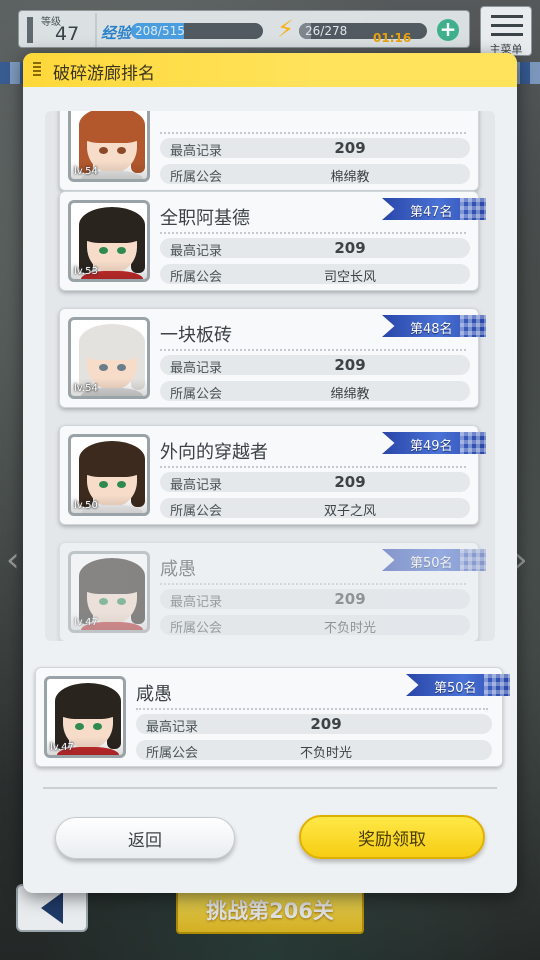  What do you see at coordinates (448, 30) in the screenshot?
I see `add-stamina-button: +` at bounding box center [448, 30].